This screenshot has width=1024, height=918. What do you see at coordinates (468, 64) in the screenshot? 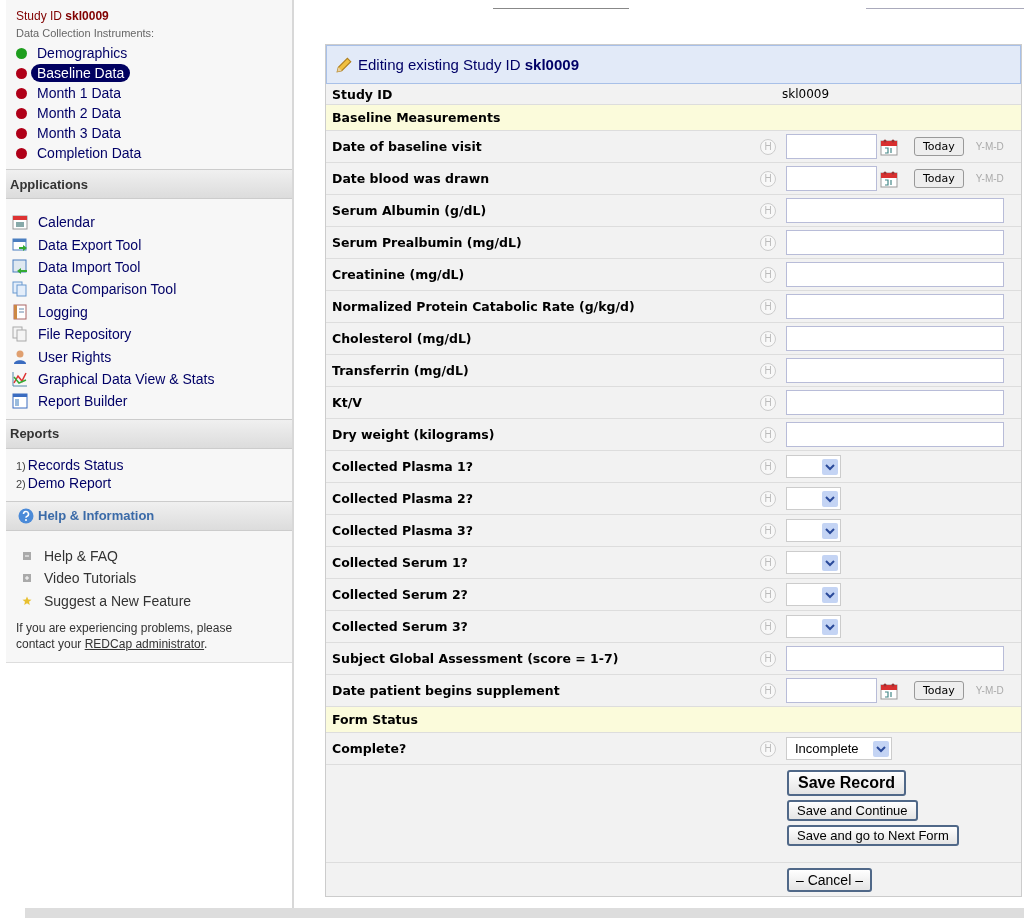
I see `form-title: Editing existing Study ID skl0009` at bounding box center [468, 64].